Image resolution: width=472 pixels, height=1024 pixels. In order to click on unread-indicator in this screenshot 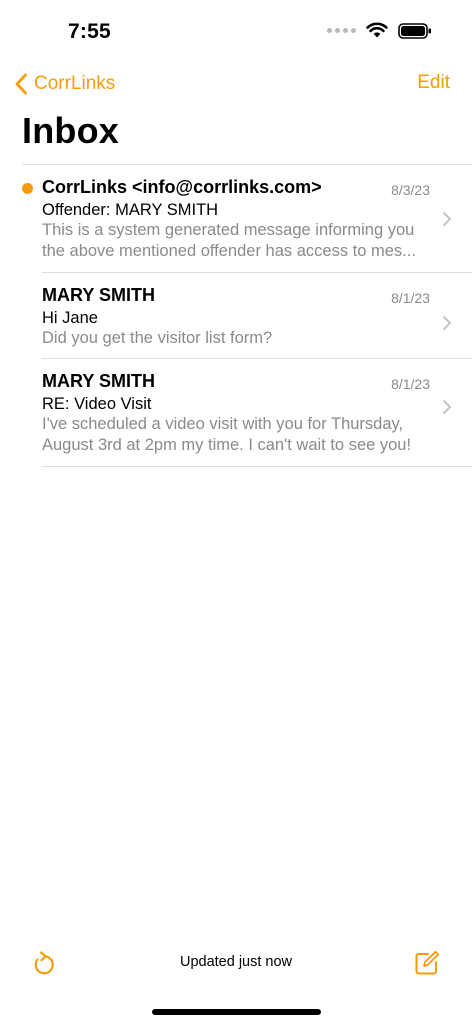, I will do `click(27, 188)`.